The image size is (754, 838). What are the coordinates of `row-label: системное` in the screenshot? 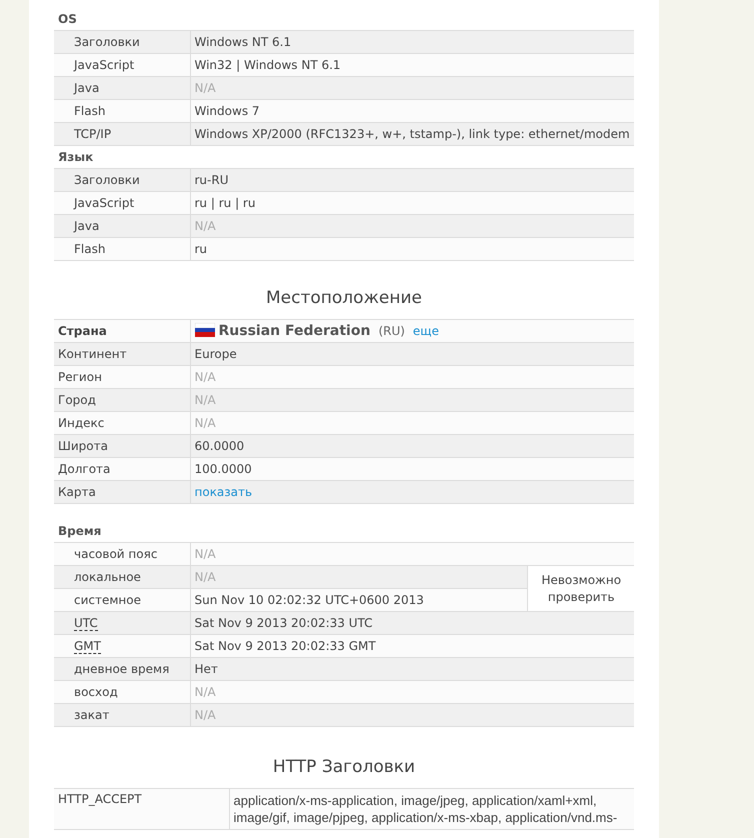 It's located at (107, 600).